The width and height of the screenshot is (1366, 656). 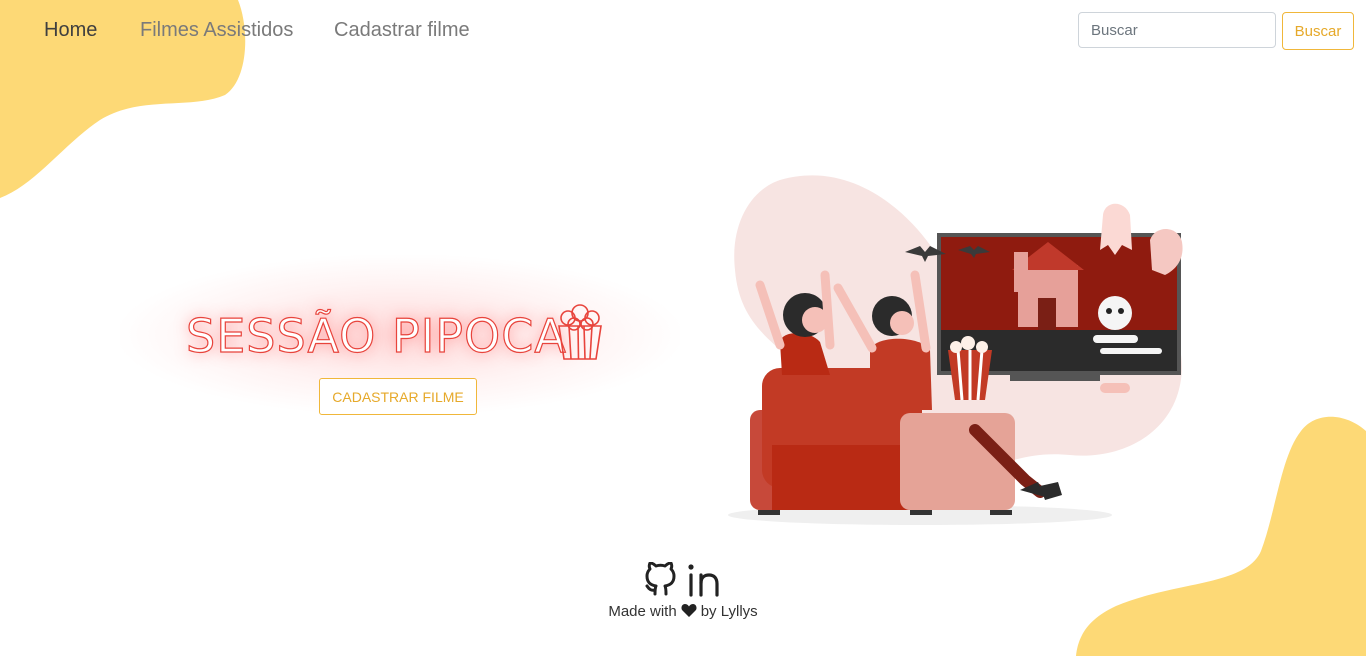 What do you see at coordinates (376, 335) in the screenshot?
I see `hero-title: SESSÃO PIPOCA` at bounding box center [376, 335].